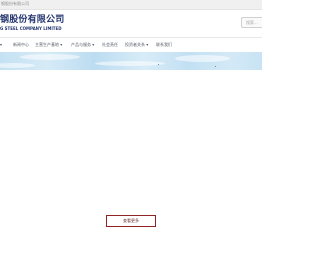 The height and width of the screenshot is (261, 320). Describe the element at coordinates (131, 5) in the screenshot. I see `top-info-bar: 钢股份有限公司` at that location.